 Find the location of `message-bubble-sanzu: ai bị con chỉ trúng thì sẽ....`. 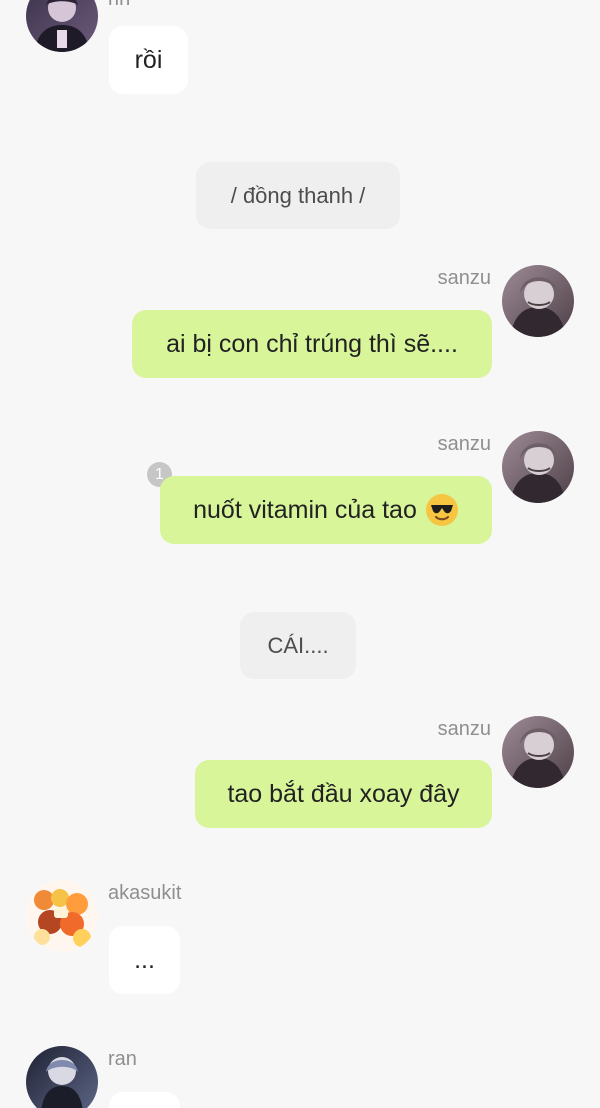

message-bubble-sanzu: ai bị con chỉ trúng thì sẽ.... is located at coordinates (312, 344).